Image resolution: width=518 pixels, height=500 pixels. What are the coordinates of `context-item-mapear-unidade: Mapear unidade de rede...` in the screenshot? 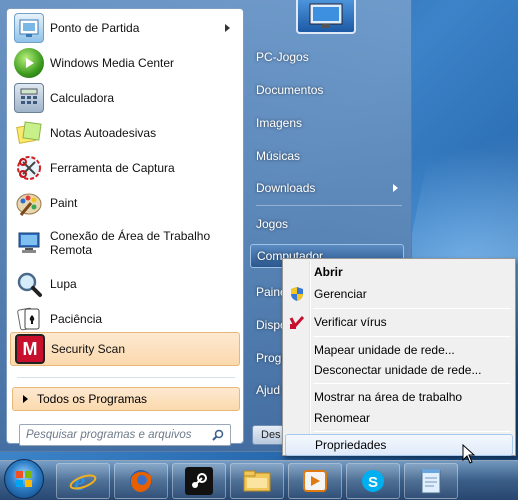 It's located at (399, 350).